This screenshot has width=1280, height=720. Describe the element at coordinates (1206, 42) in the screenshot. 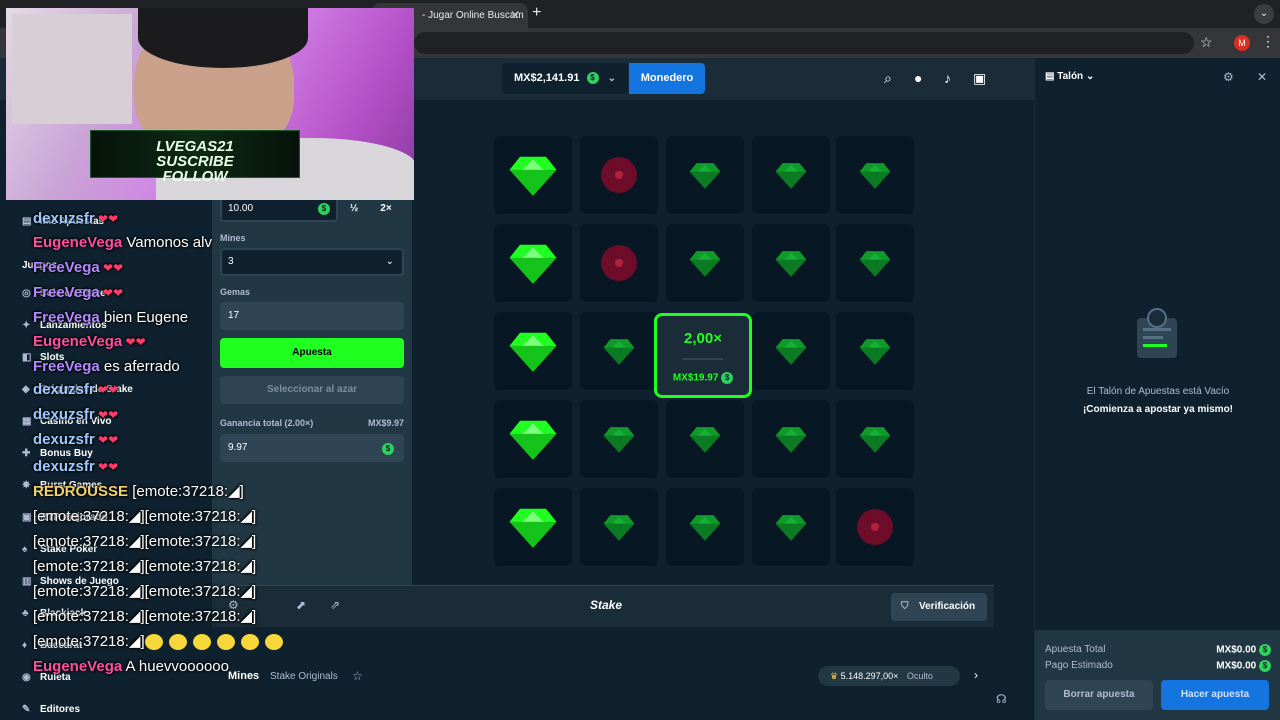

I see `bookmark-star-icon: ☆` at that location.